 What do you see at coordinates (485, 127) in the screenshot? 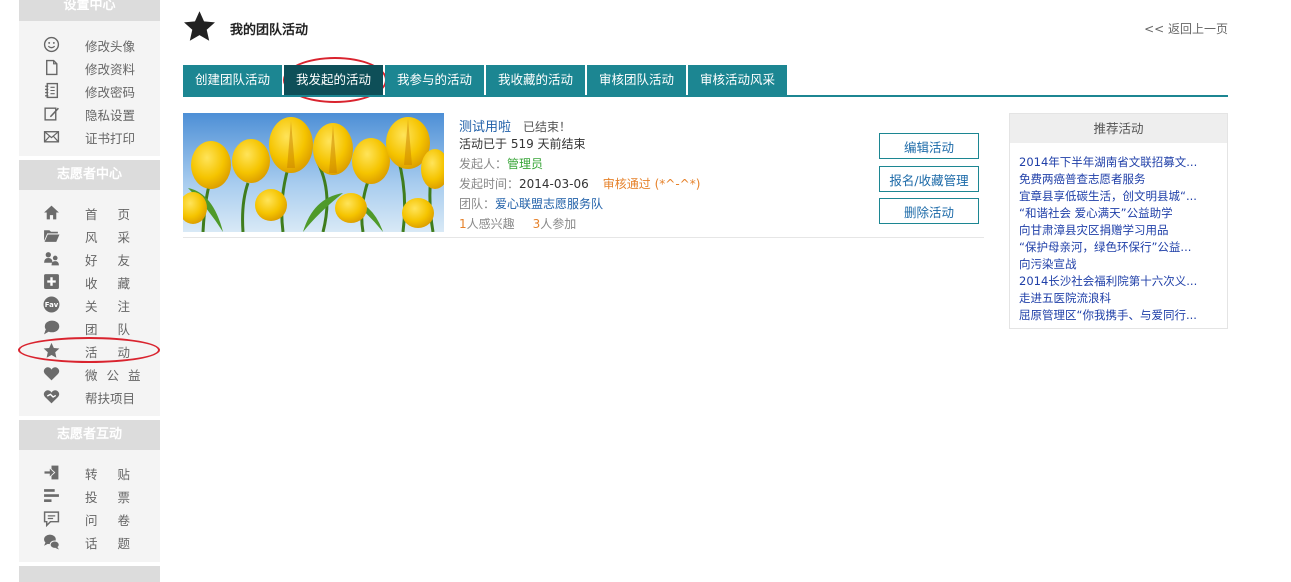
I see `activity-title-link: 测试用啦` at bounding box center [485, 127].